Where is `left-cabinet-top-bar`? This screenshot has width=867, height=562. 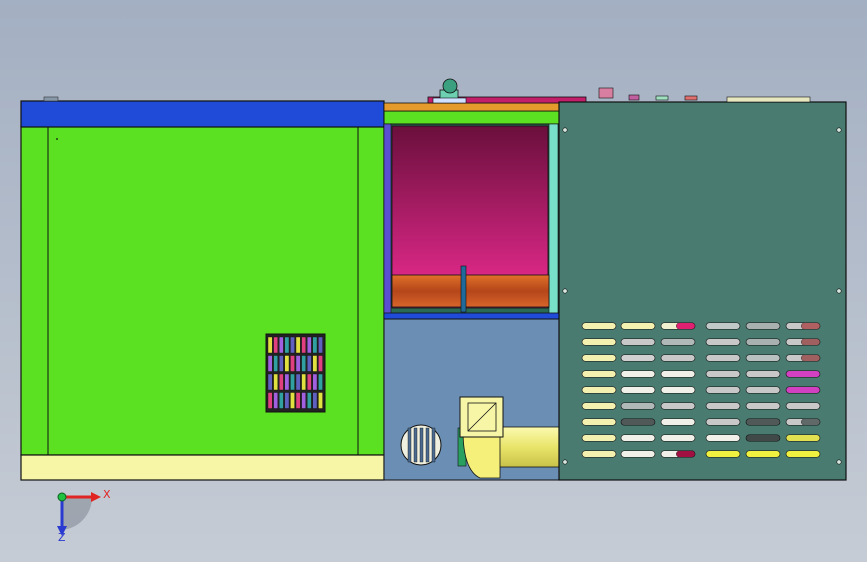
left-cabinet-top-bar is located at coordinates (202, 114).